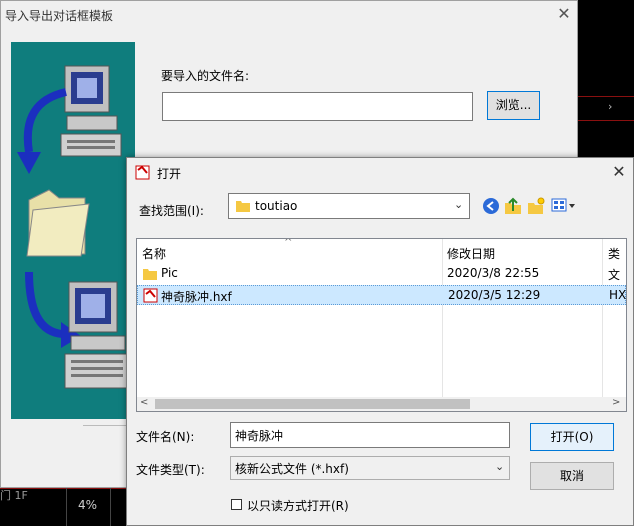 This screenshot has height=526, width=634. What do you see at coordinates (536, 206) in the screenshot?
I see `new-folder-icon` at bounding box center [536, 206].